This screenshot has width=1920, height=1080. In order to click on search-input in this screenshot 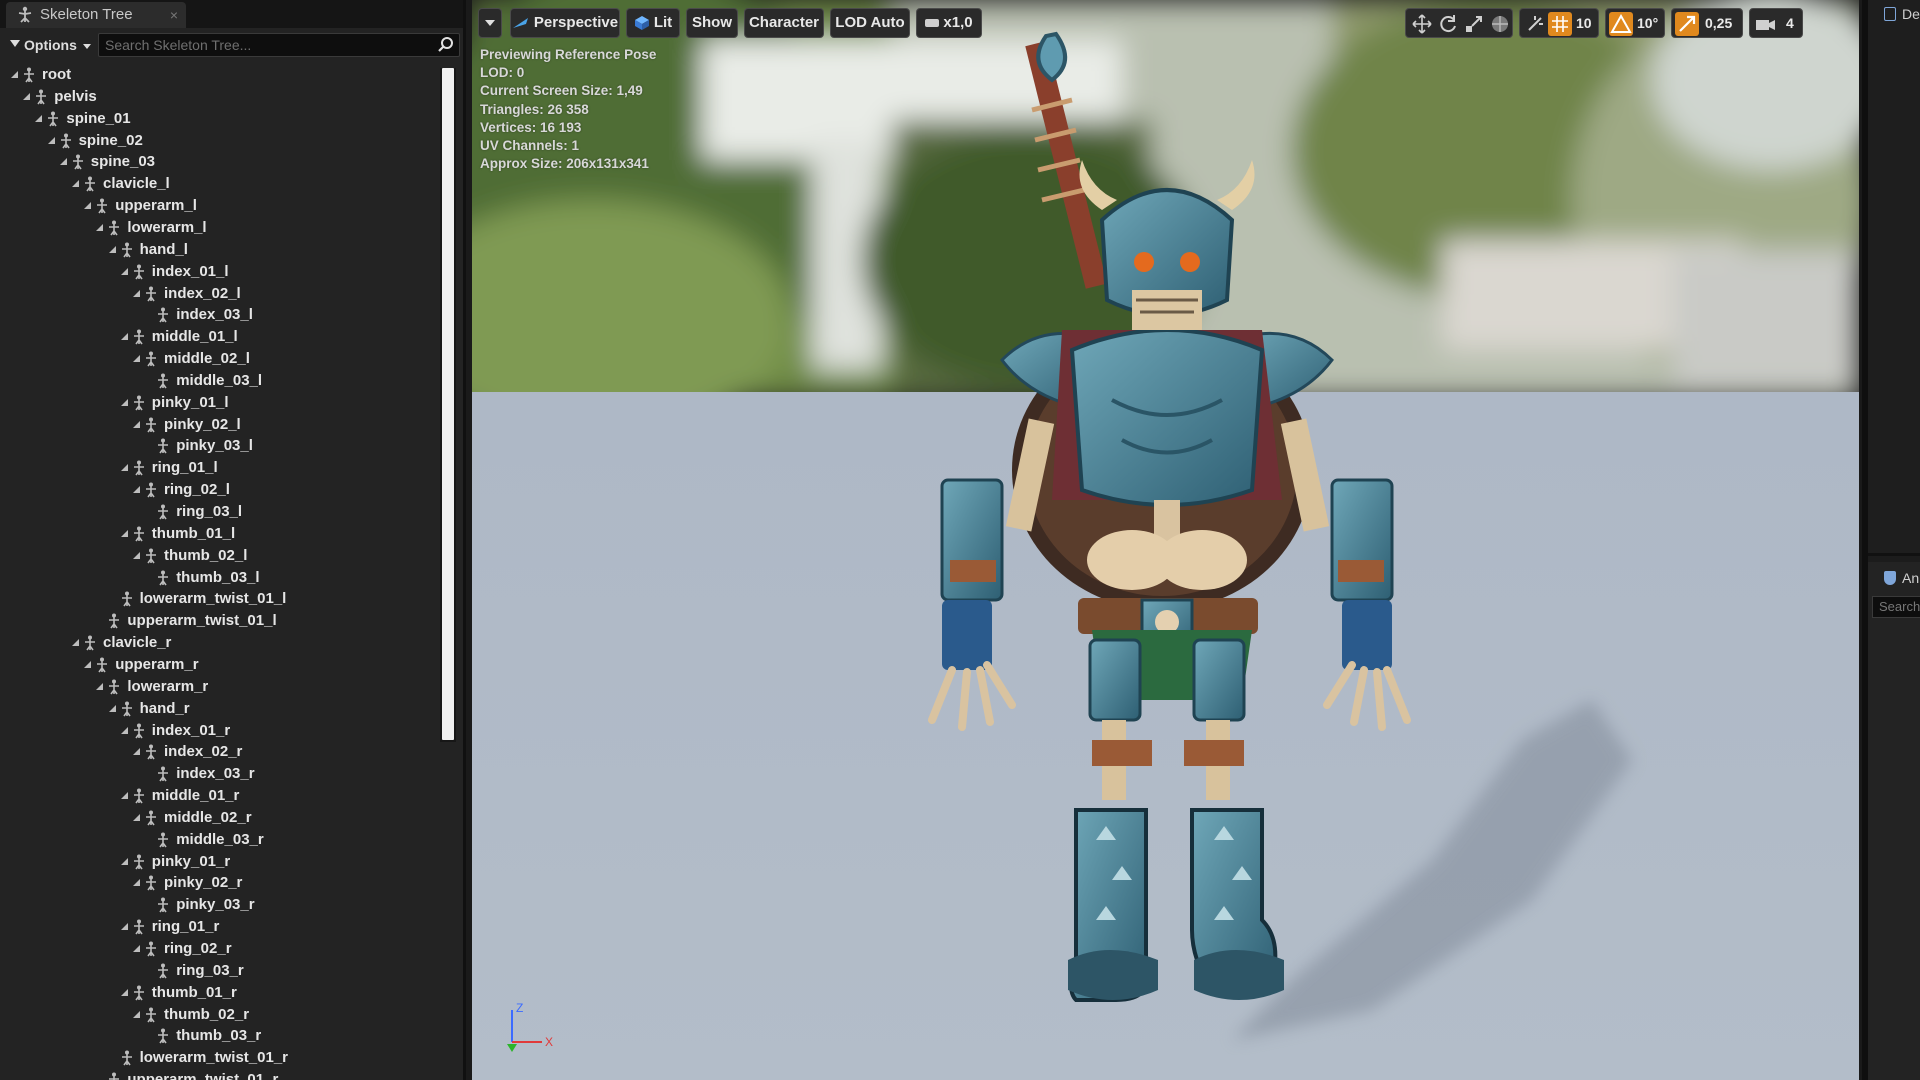, I will do `click(265, 45)`.